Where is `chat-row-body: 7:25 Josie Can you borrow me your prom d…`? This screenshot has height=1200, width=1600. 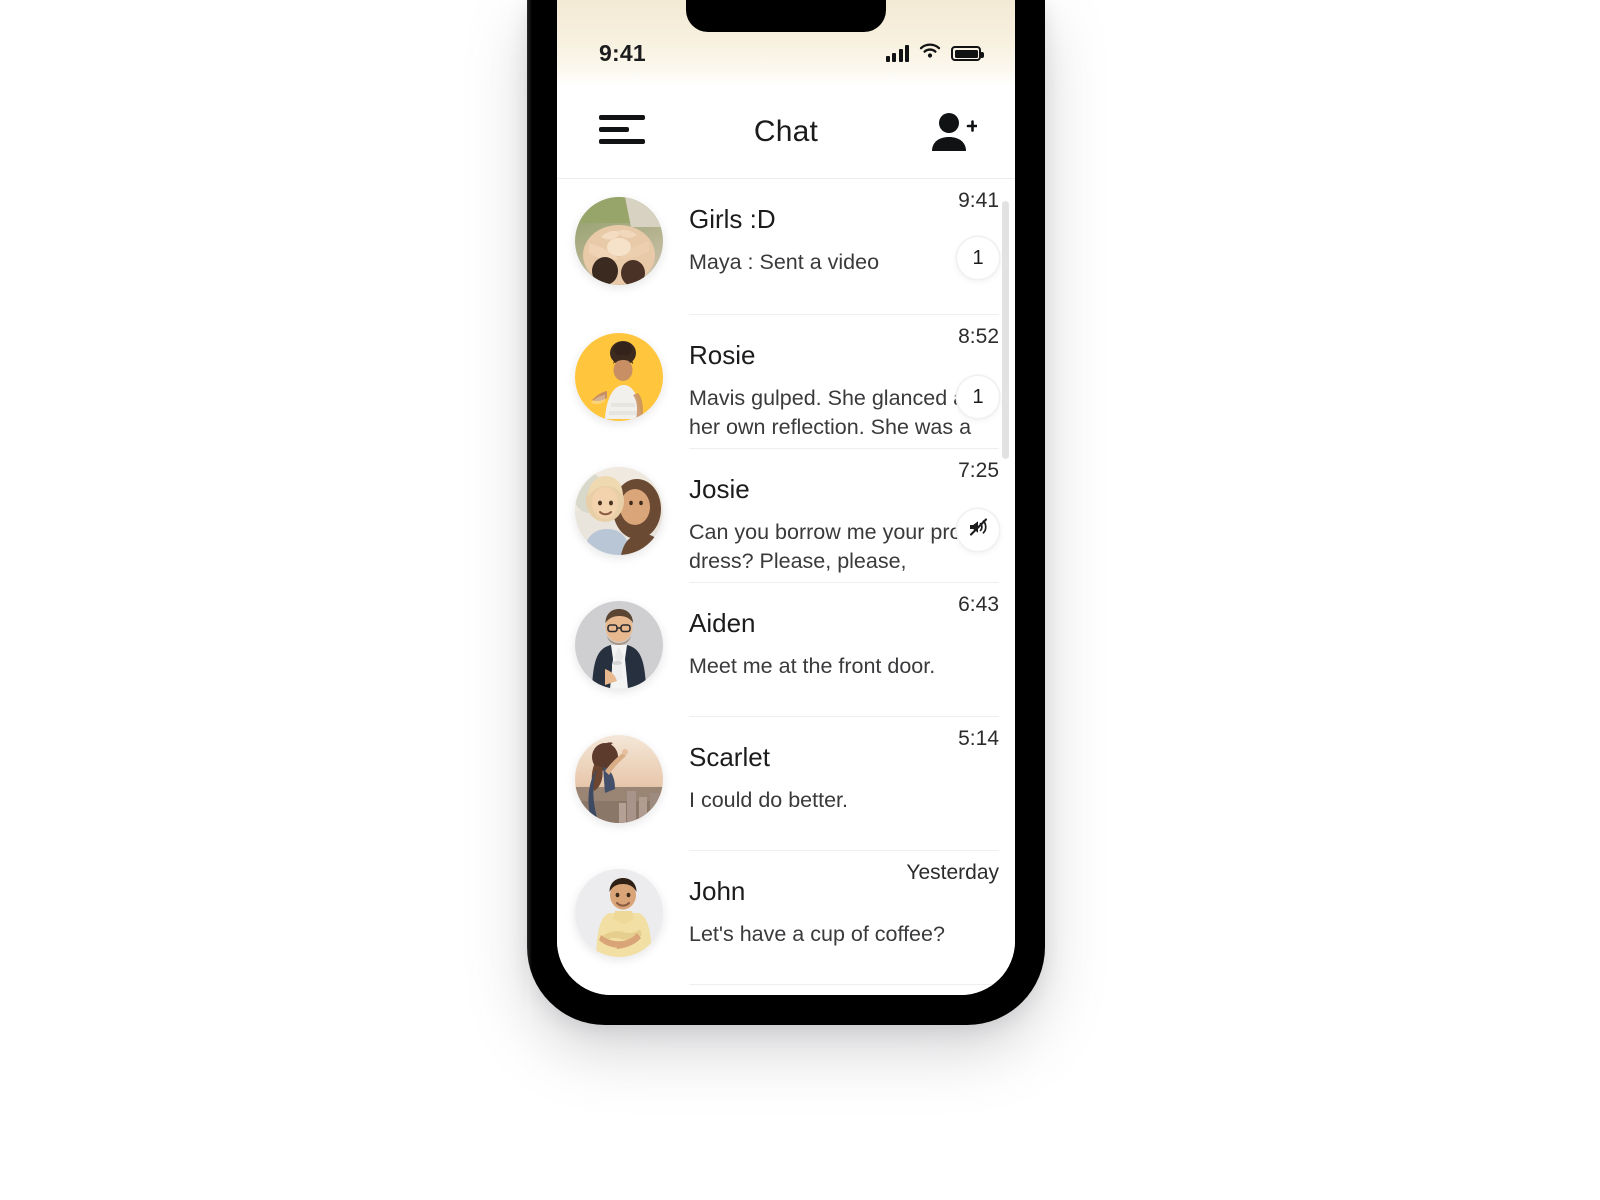 chat-row-body: 7:25 Josie Can you borrow me your prom d… is located at coordinates (844, 516).